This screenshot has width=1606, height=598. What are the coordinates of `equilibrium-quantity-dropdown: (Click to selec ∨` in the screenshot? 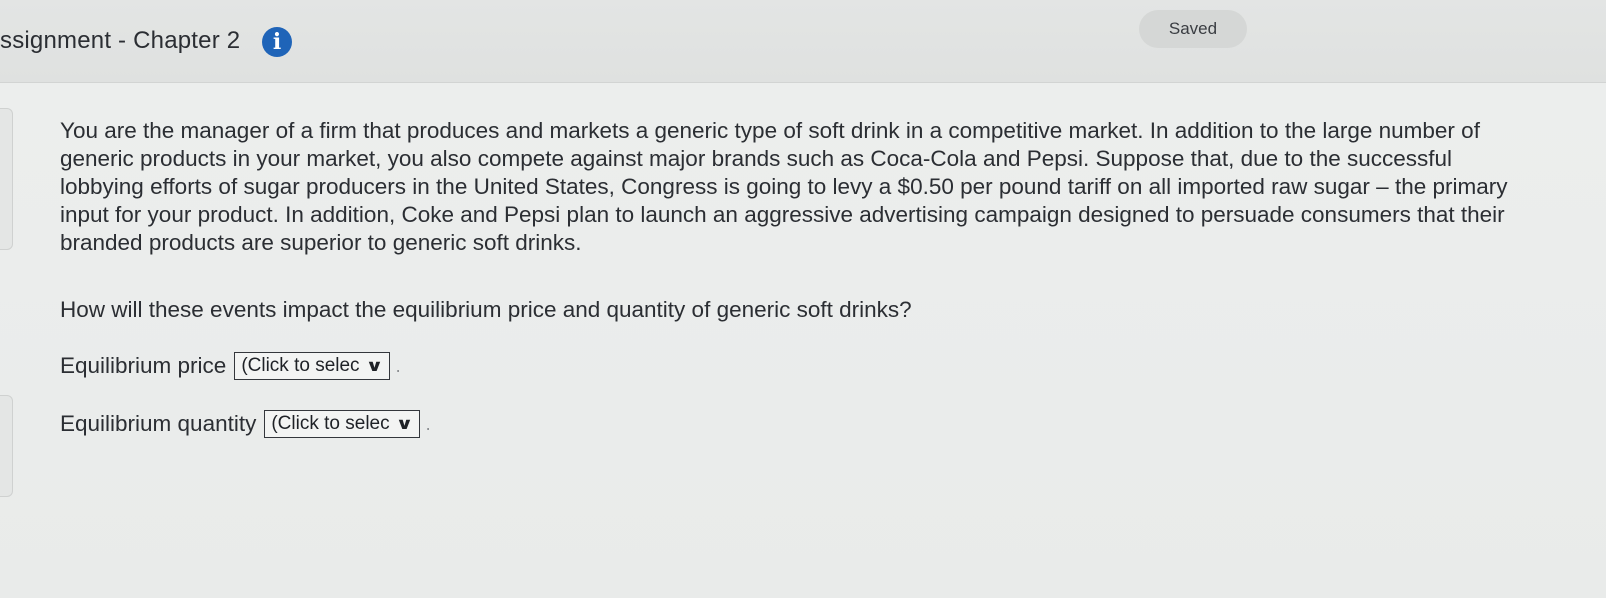 It's located at (342, 424).